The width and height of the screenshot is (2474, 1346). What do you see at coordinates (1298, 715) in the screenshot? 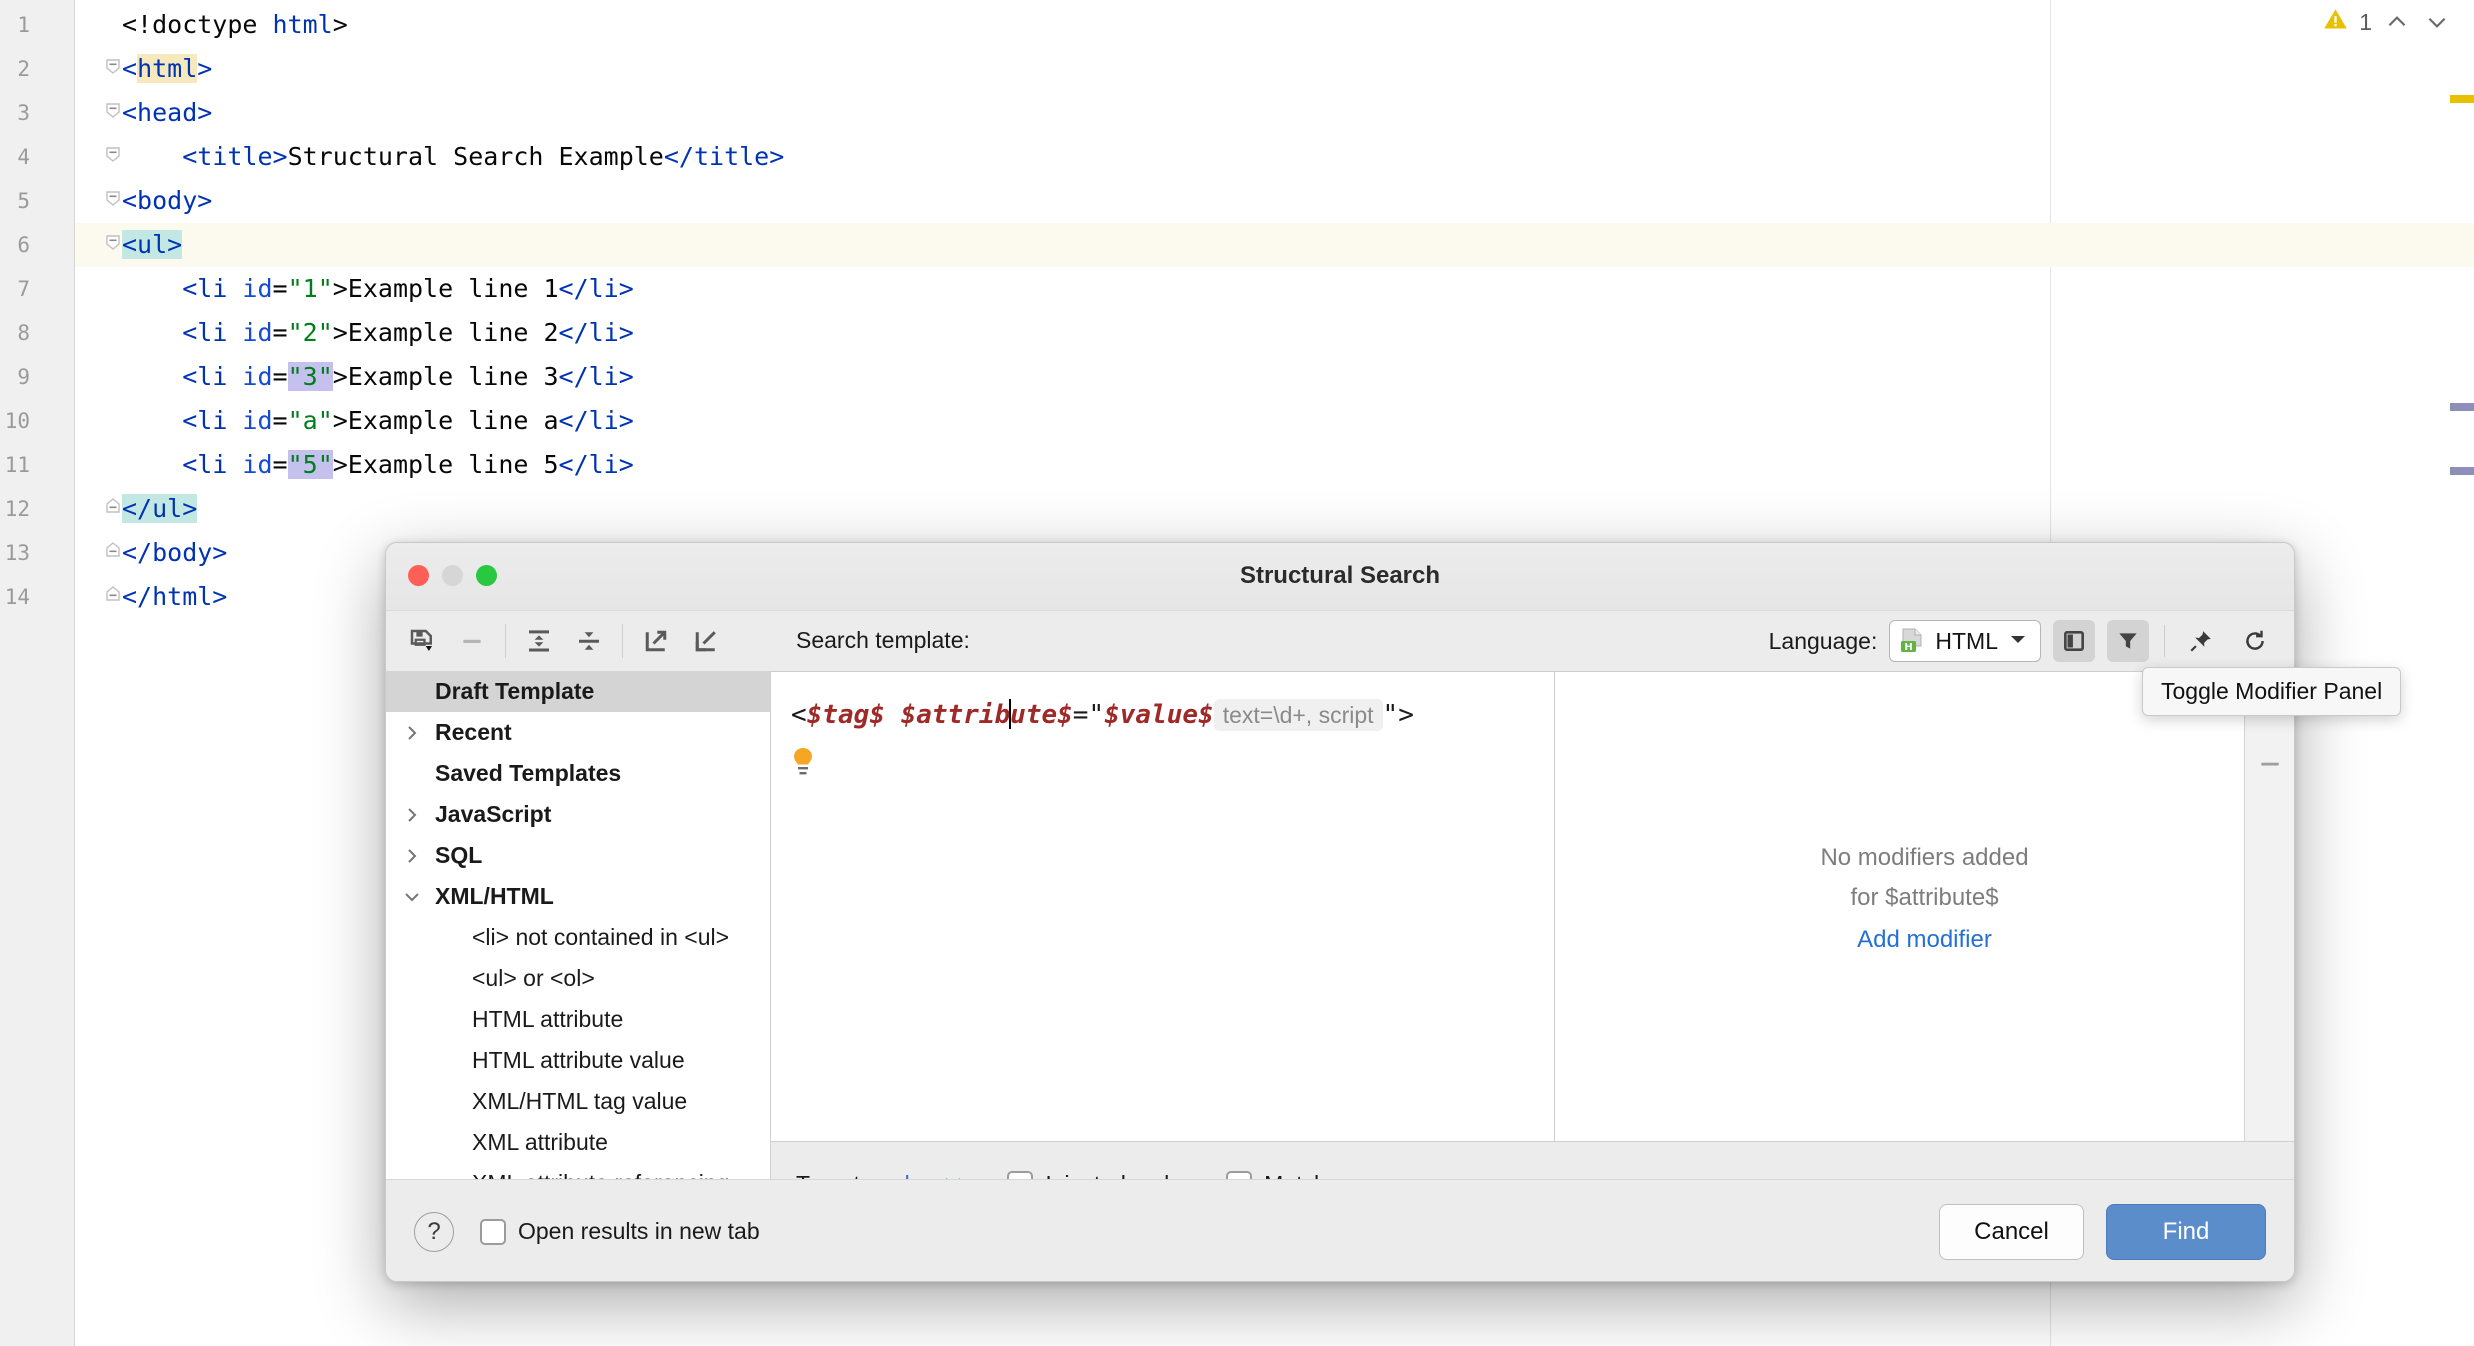
I see `filter-chip: text=\d+, script` at bounding box center [1298, 715].